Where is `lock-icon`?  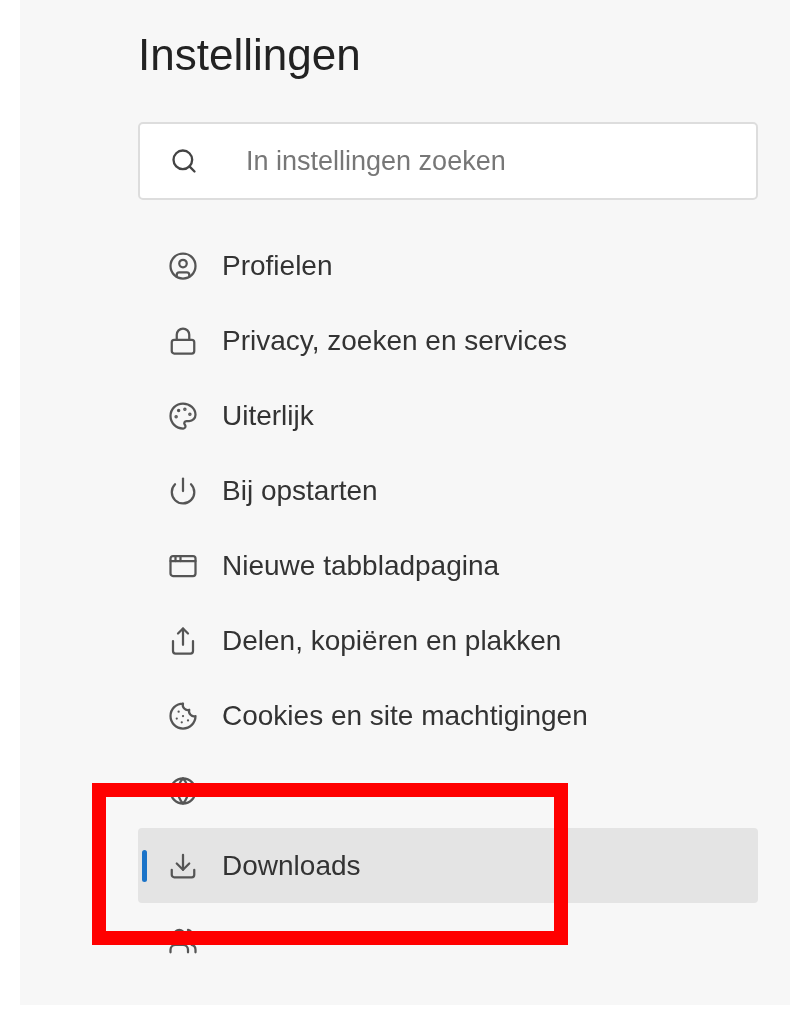 lock-icon is located at coordinates (183, 340).